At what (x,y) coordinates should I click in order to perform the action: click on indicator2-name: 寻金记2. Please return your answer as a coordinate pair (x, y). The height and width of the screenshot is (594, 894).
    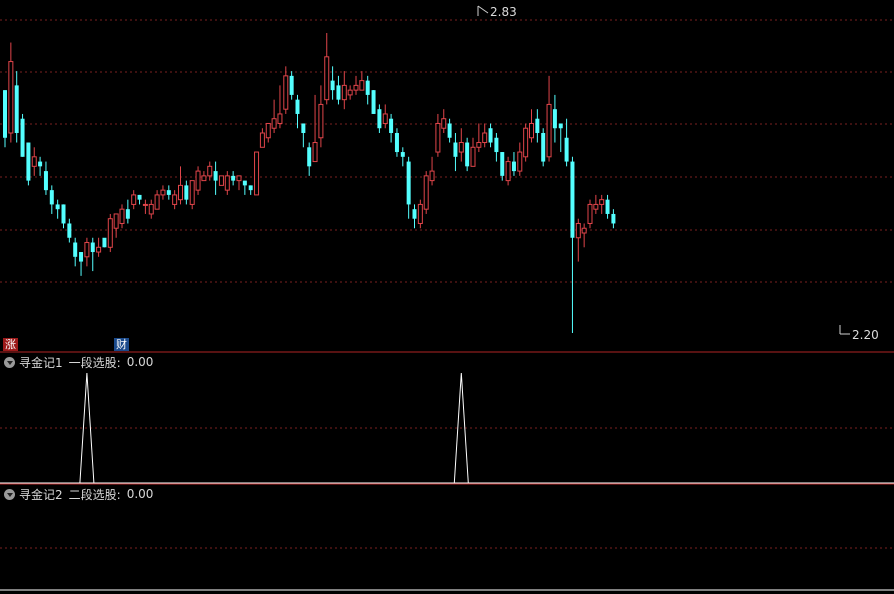
    Looking at the image, I should click on (41, 494).